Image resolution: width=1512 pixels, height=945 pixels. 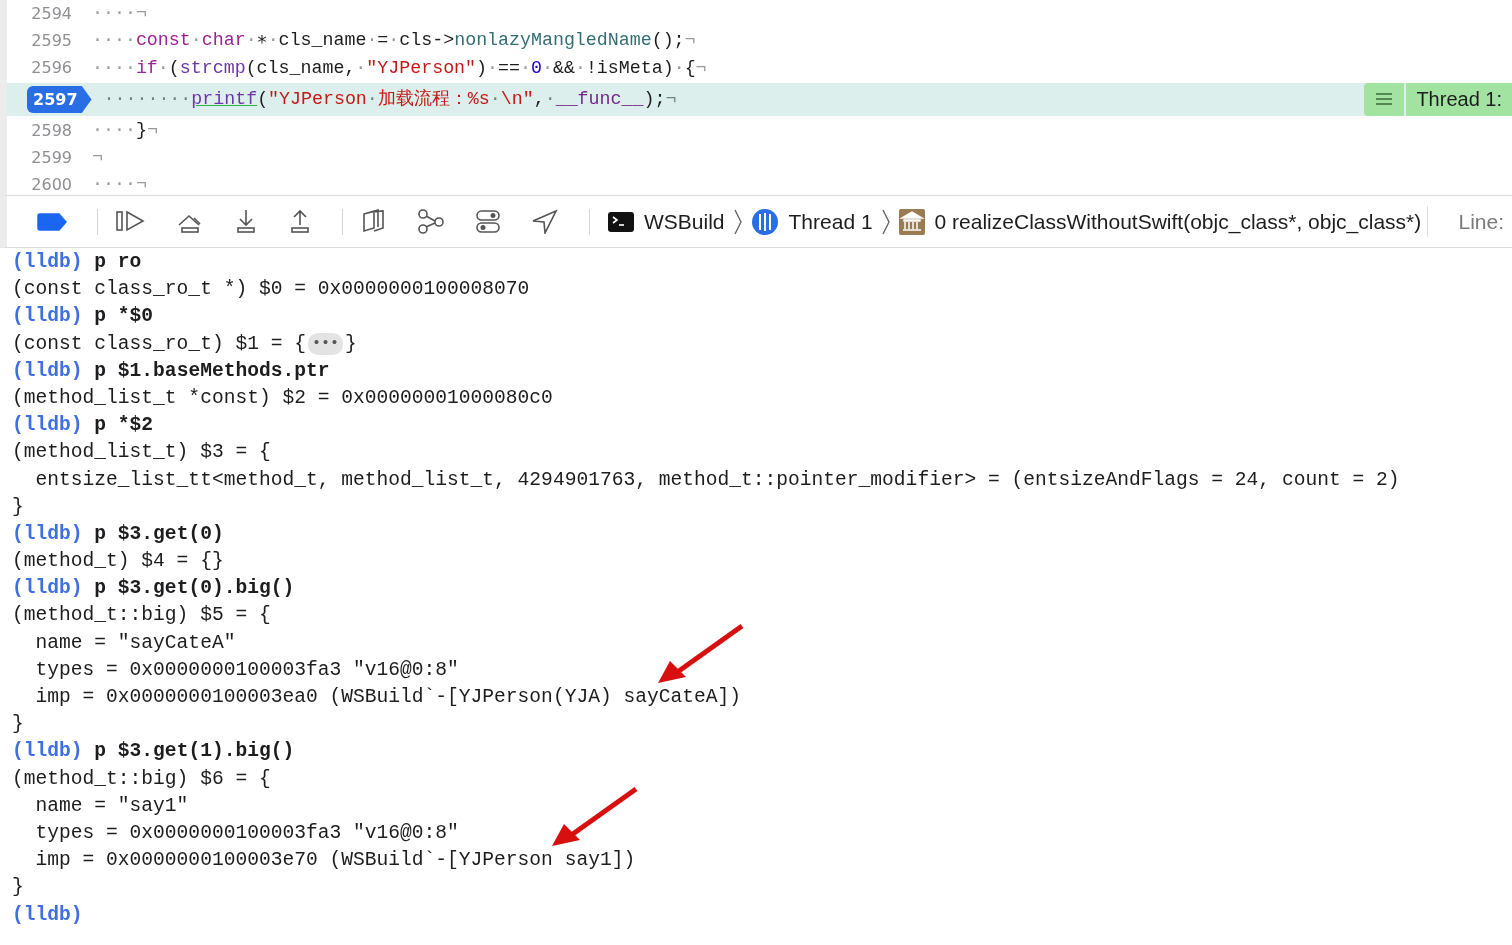 What do you see at coordinates (51, 130) in the screenshot?
I see `line-number: 2598` at bounding box center [51, 130].